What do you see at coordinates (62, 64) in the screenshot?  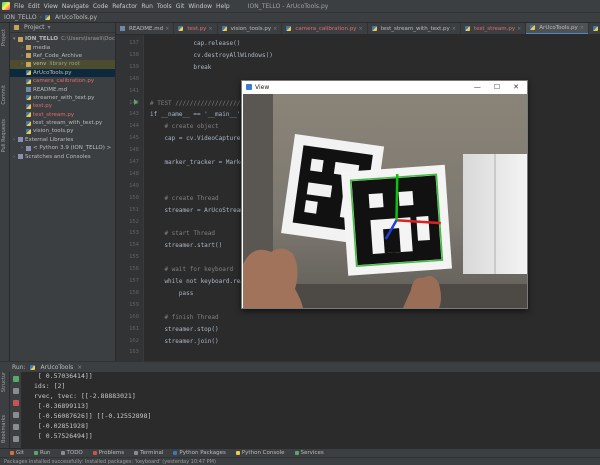 I see `tree-item: › venv library root` at bounding box center [62, 64].